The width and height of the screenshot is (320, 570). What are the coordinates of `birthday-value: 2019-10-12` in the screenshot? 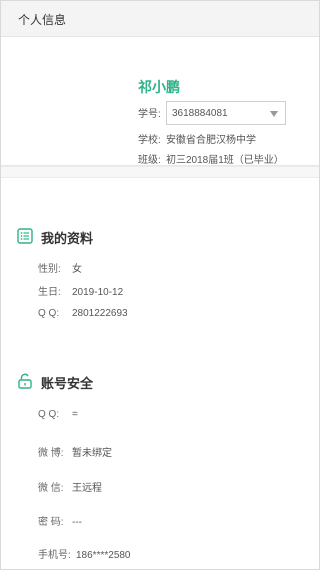 It's located at (98, 292).